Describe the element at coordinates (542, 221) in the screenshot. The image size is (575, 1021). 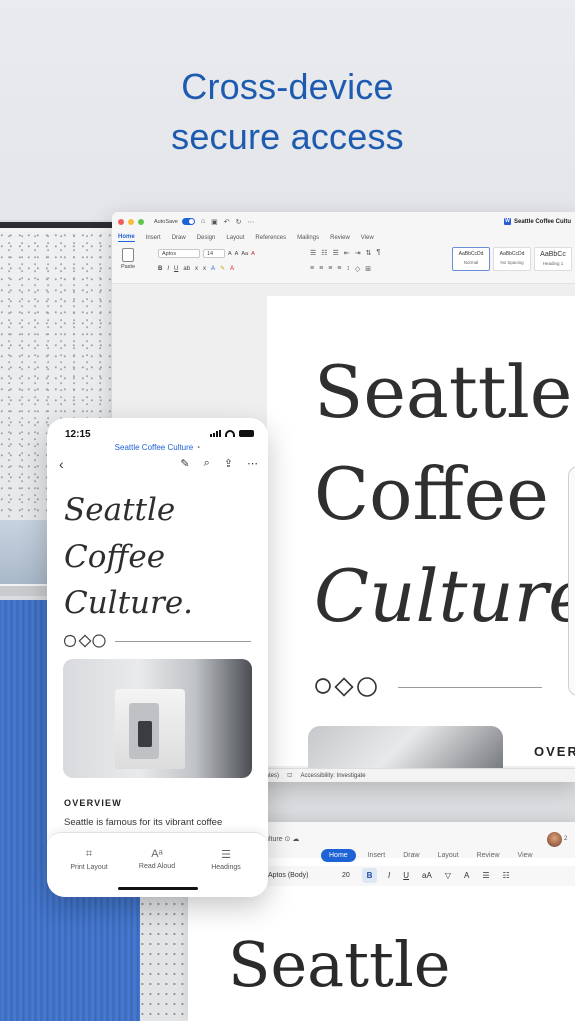
I see `desktop-doc-title-text: Seattle Coffee Cultu` at that location.